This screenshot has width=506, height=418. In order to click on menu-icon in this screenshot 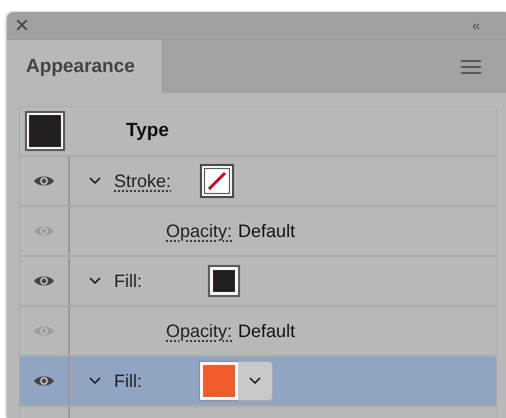, I will do `click(471, 66)`.